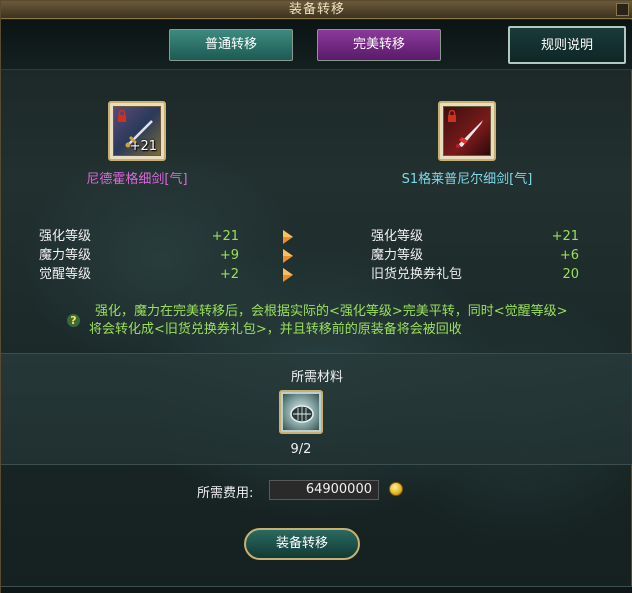 The height and width of the screenshot is (593, 632). Describe the element at coordinates (229, 255) in the screenshot. I see `stat-value: +9` at that location.